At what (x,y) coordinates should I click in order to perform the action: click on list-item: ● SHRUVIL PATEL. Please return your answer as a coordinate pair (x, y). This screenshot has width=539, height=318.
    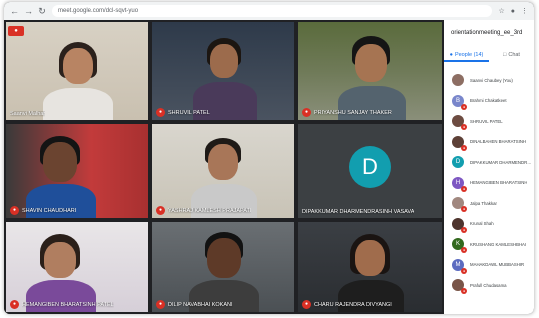
    Looking at the image, I should click on (489, 121).